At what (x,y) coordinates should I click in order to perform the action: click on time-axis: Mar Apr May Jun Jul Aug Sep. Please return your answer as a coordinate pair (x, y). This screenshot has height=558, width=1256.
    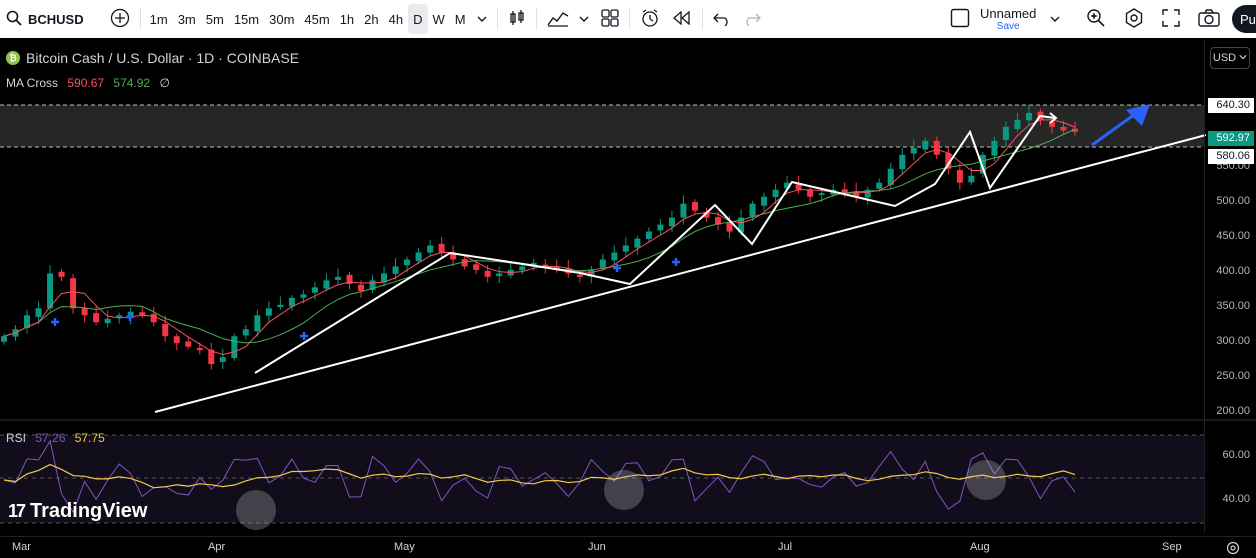
    Looking at the image, I should click on (628, 547).